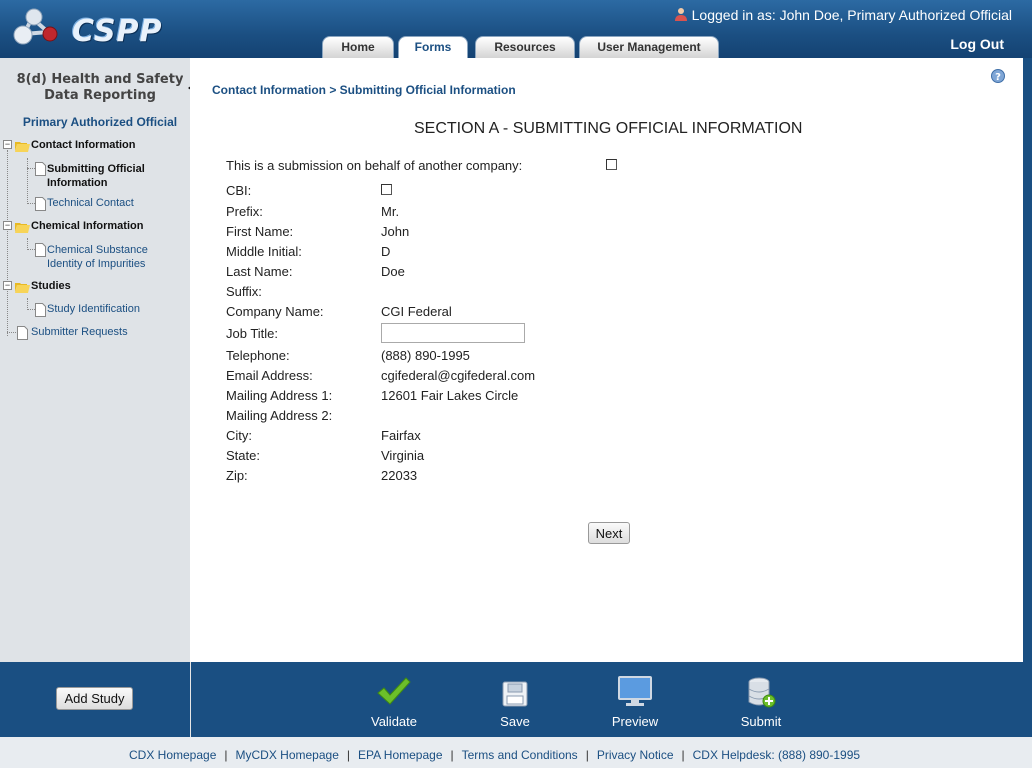 The image size is (1032, 768). Describe the element at coordinates (243, 455) in the screenshot. I see `state-label: State:` at that location.